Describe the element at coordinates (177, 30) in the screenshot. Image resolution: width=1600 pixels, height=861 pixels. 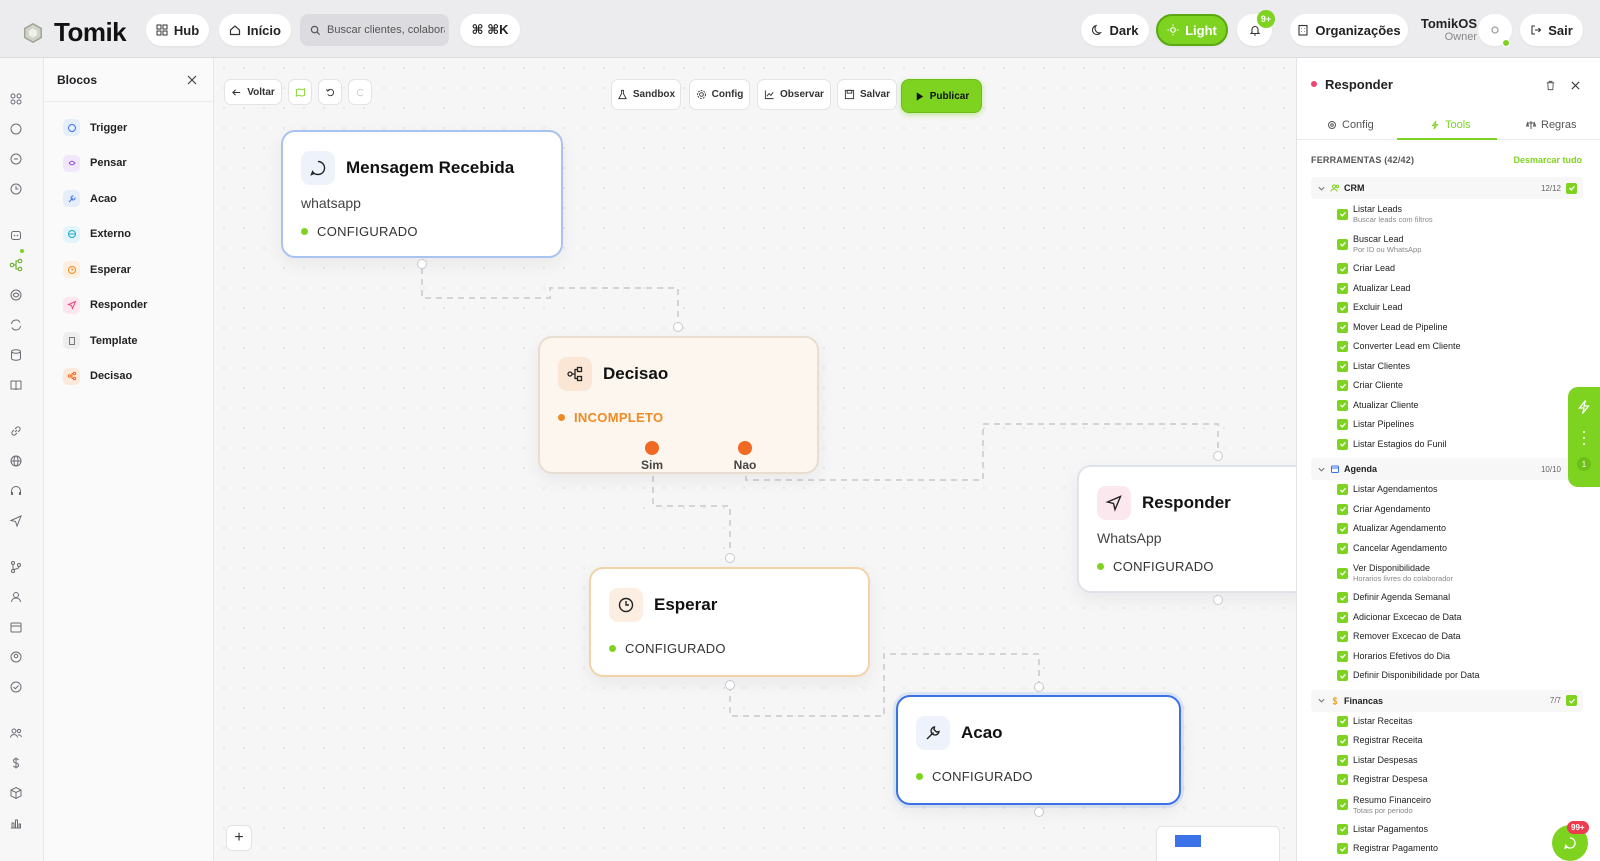
I see `hub-button: Hub` at that location.